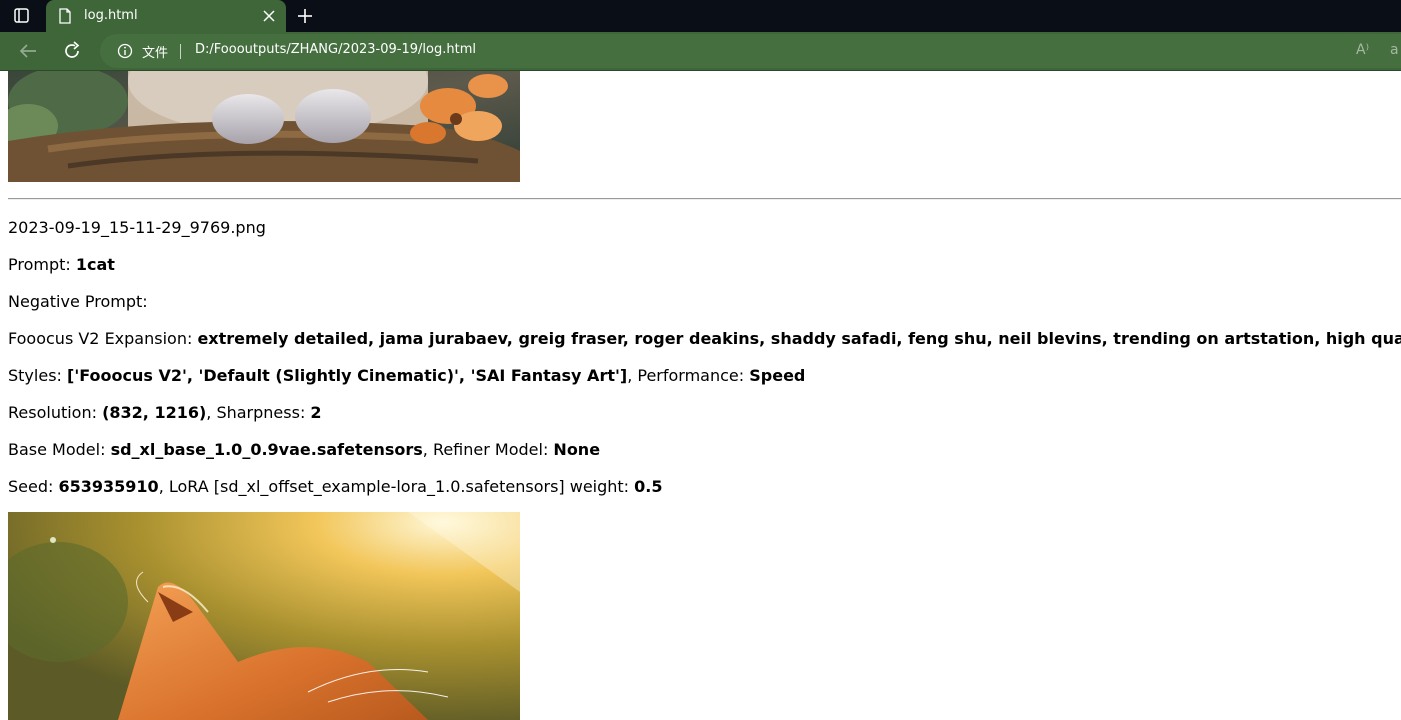 This screenshot has height=720, width=1401. What do you see at coordinates (264, 126) in the screenshot?
I see `cat-image-previous` at bounding box center [264, 126].